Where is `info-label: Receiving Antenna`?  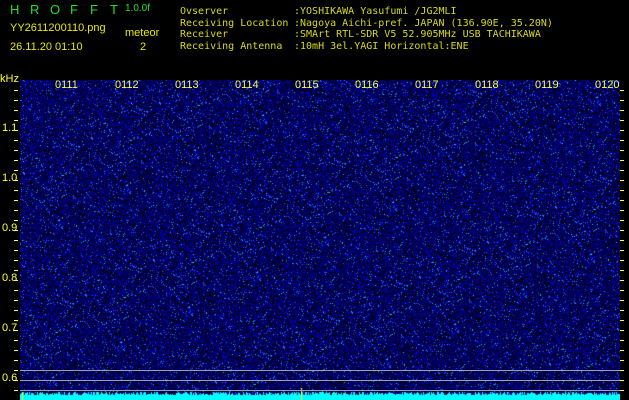
info-label: Receiving Antenna is located at coordinates (231, 46).